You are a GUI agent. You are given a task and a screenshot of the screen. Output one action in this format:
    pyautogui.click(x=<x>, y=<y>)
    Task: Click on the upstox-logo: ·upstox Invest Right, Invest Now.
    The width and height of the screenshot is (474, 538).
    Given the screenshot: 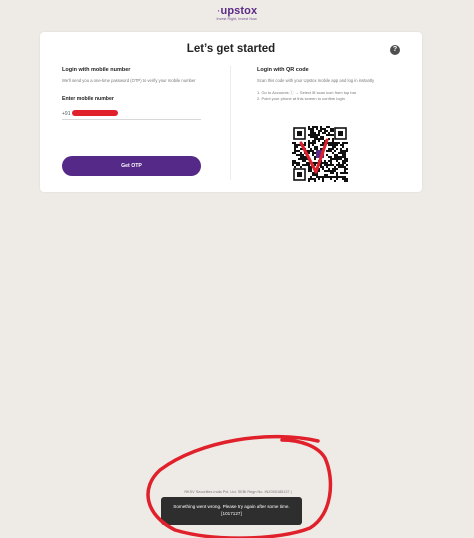 What is the action you would take?
    pyautogui.click(x=237, y=13)
    